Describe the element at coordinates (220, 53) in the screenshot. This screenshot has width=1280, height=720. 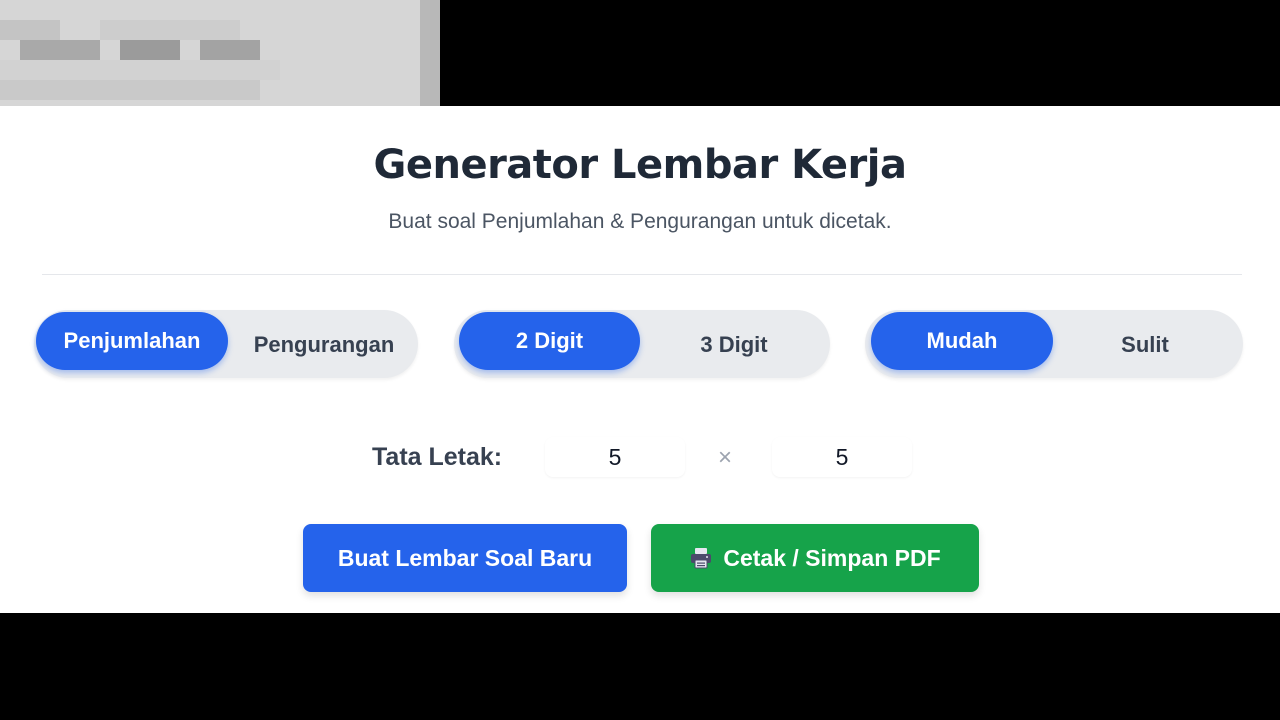
I see `blurred-thumbnail` at that location.